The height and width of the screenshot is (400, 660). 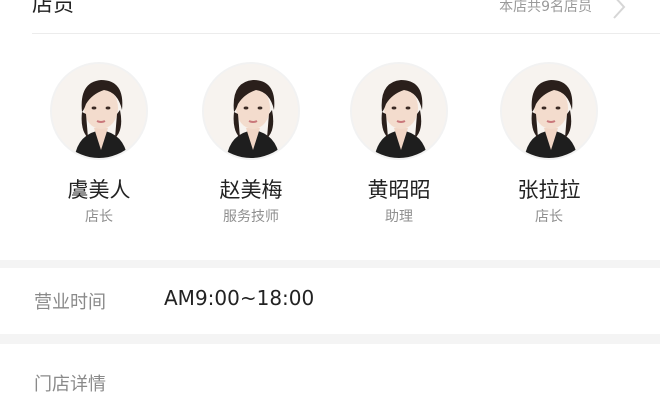 I want to click on business-hours-label: 营业时间, so click(x=70, y=302).